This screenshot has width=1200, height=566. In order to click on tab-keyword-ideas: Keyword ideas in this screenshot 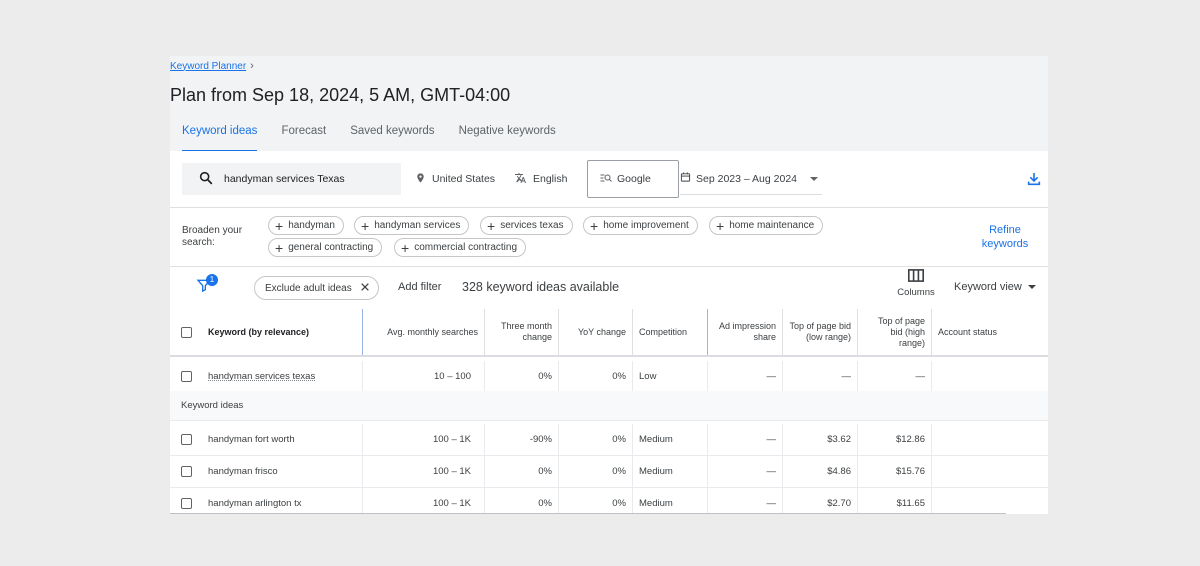, I will do `click(219, 137)`.